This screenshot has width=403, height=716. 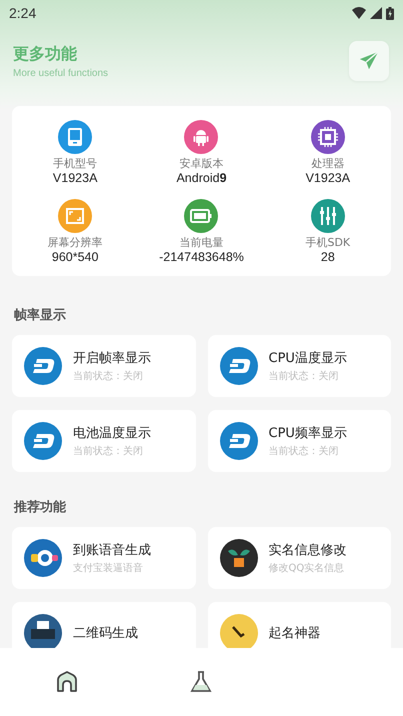 What do you see at coordinates (22, 13) in the screenshot?
I see `status-time: 2:24` at bounding box center [22, 13].